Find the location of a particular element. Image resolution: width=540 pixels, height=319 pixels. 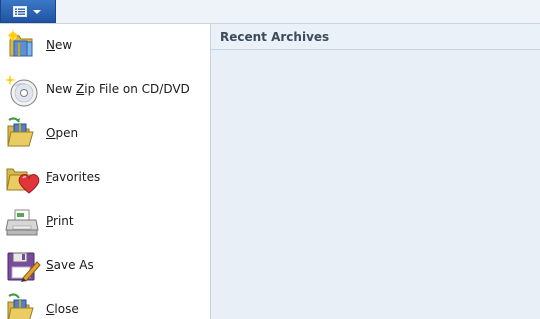

menu-item-label: Close is located at coordinates (62, 309).